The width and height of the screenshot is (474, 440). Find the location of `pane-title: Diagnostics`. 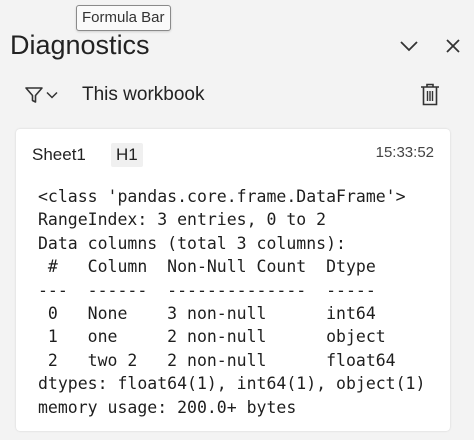

pane-title: Diagnostics is located at coordinates (80, 45).